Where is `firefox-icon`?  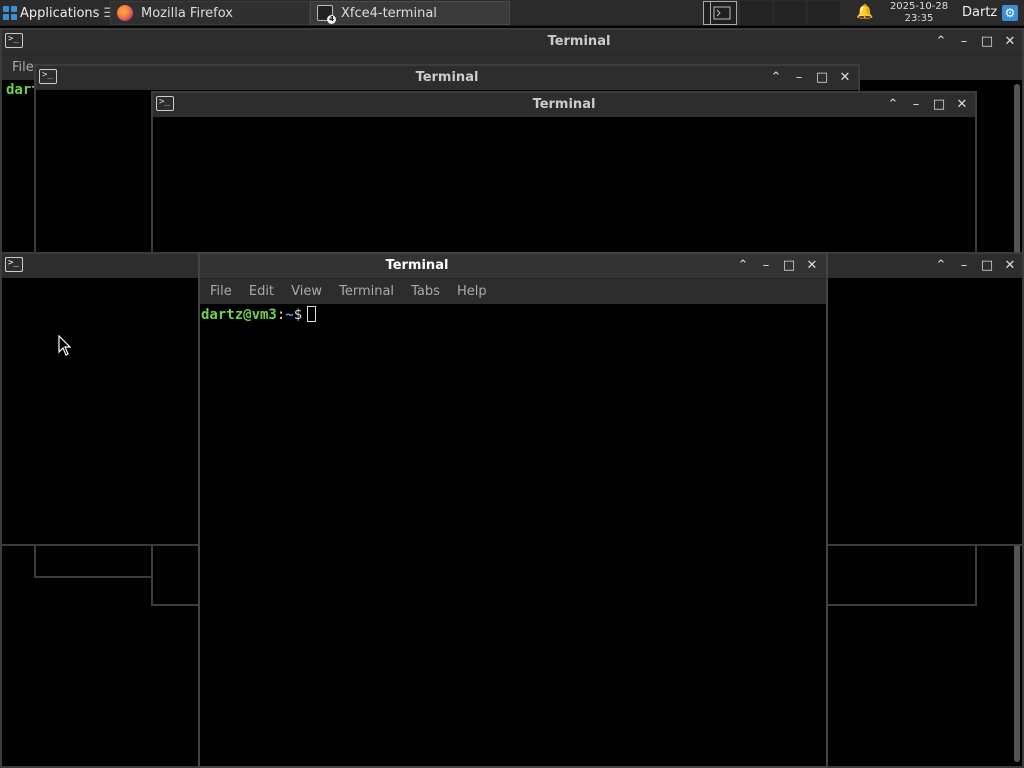
firefox-icon is located at coordinates (125, 13).